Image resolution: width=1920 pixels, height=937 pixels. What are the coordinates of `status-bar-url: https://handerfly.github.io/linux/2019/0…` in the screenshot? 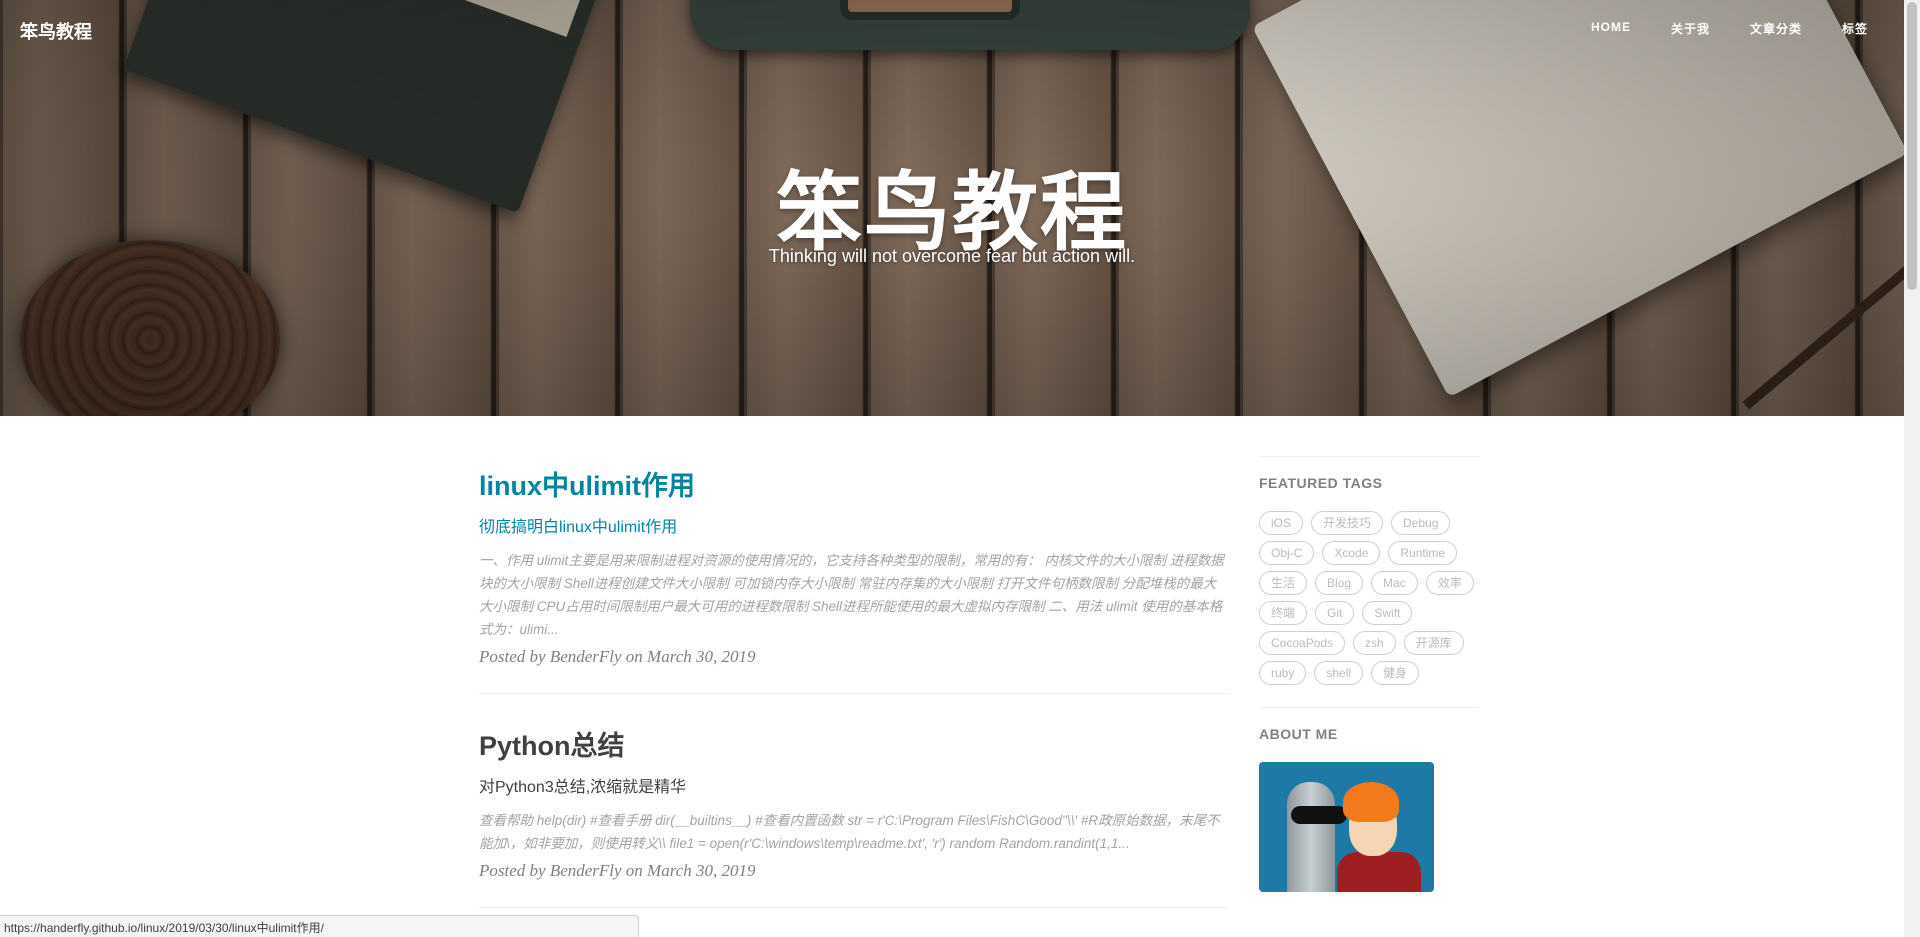 It's located at (319, 926).